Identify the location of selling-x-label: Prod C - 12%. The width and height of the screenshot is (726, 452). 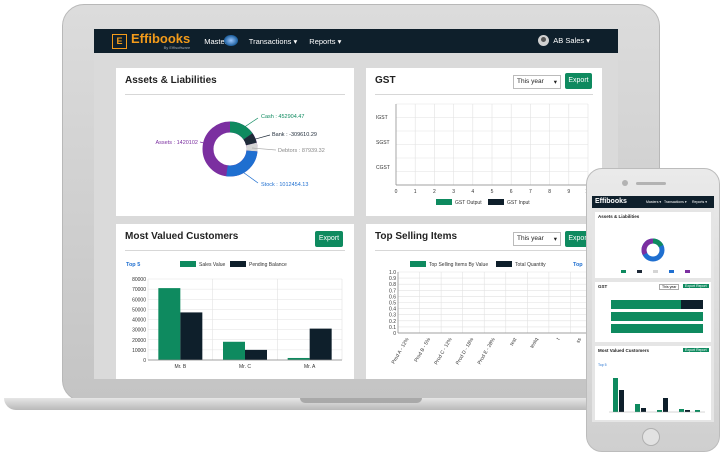
(443, 351).